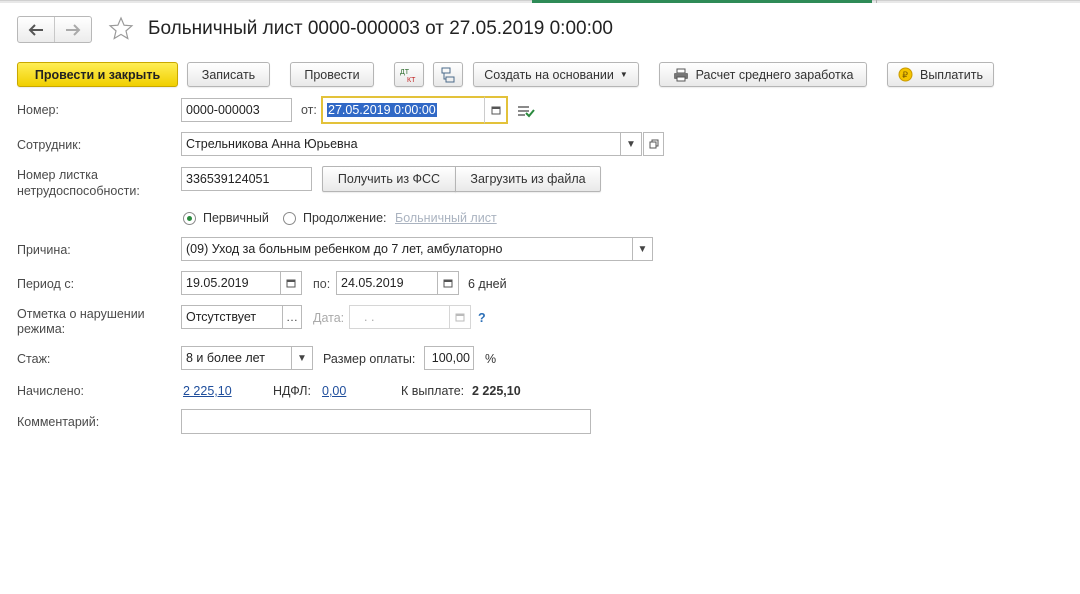 The width and height of the screenshot is (1080, 594). What do you see at coordinates (246, 179) in the screenshot?
I see `sheet-number-field: 336539124051` at bounding box center [246, 179].